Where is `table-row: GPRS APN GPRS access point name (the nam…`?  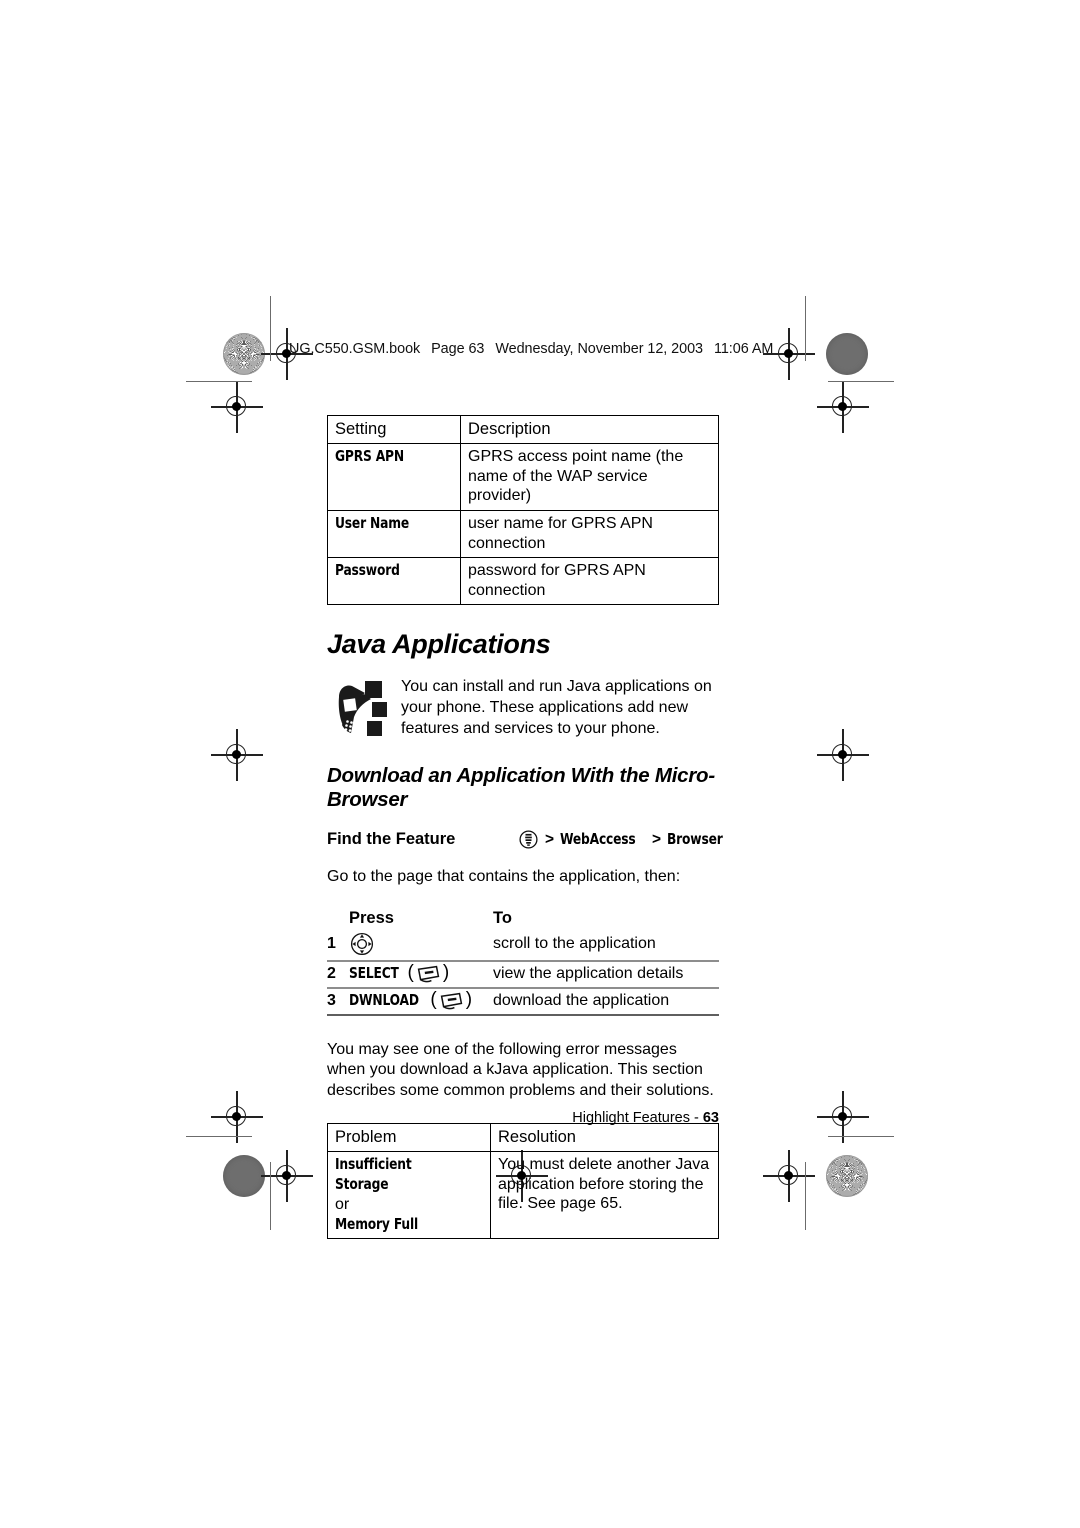
table-row: GPRS APN GPRS access point name (the nam… is located at coordinates (523, 477).